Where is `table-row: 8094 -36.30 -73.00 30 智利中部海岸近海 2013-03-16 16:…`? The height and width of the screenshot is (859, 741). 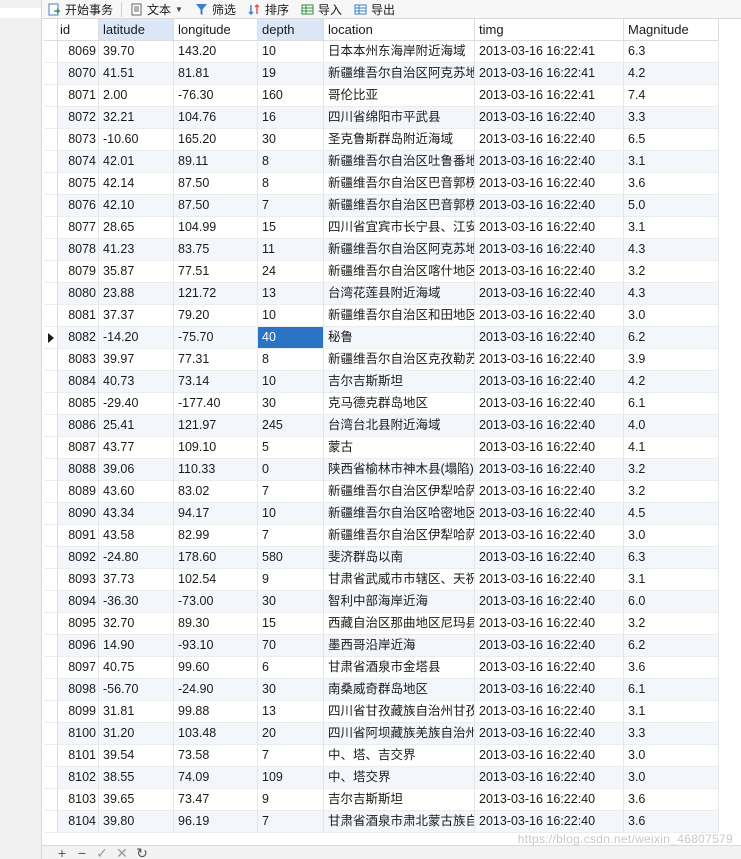 table-row: 8094 -36.30 -73.00 30 智利中部海岸近海 2013-03-16 16:… is located at coordinates (381, 602).